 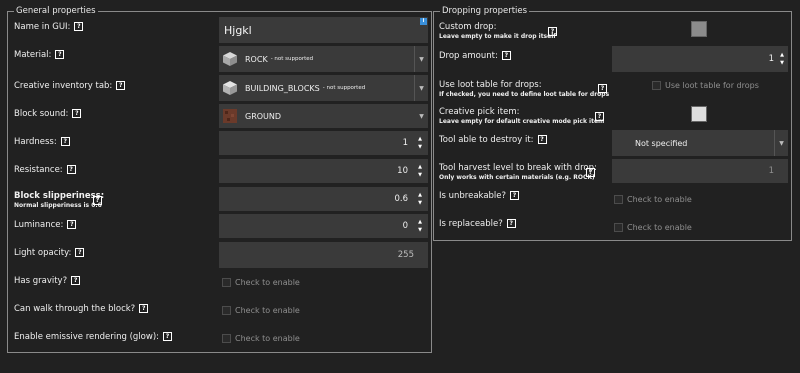 What do you see at coordinates (56, 11) in the screenshot?
I see `general-properties-legend: General properties` at bounding box center [56, 11].